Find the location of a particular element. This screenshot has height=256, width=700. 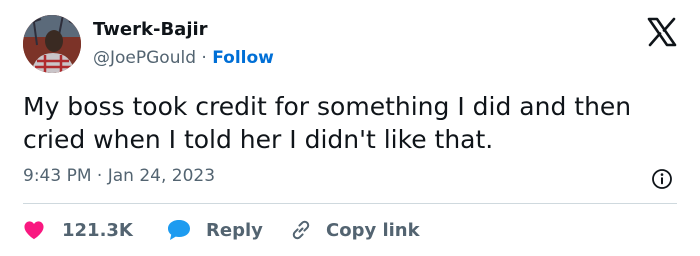

author-handle-row: @JoePGould · Follow is located at coordinates (183, 58).